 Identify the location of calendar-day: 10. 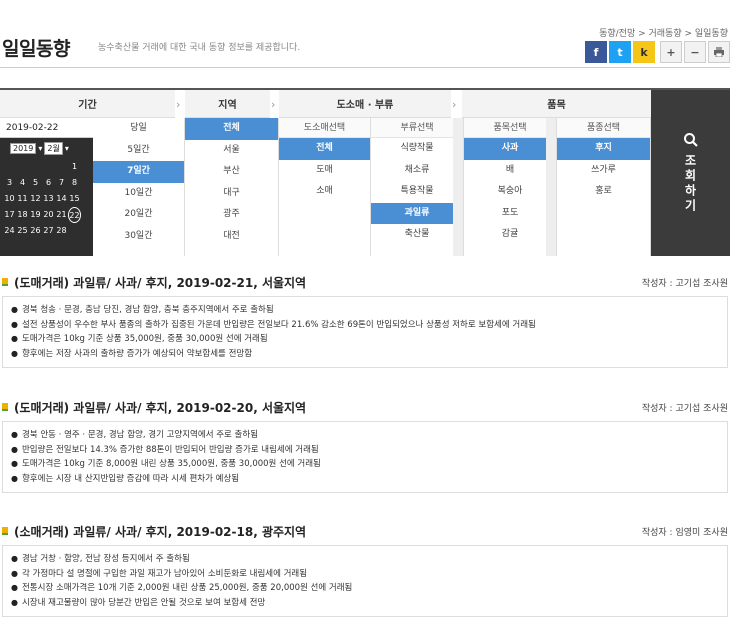
(9, 199).